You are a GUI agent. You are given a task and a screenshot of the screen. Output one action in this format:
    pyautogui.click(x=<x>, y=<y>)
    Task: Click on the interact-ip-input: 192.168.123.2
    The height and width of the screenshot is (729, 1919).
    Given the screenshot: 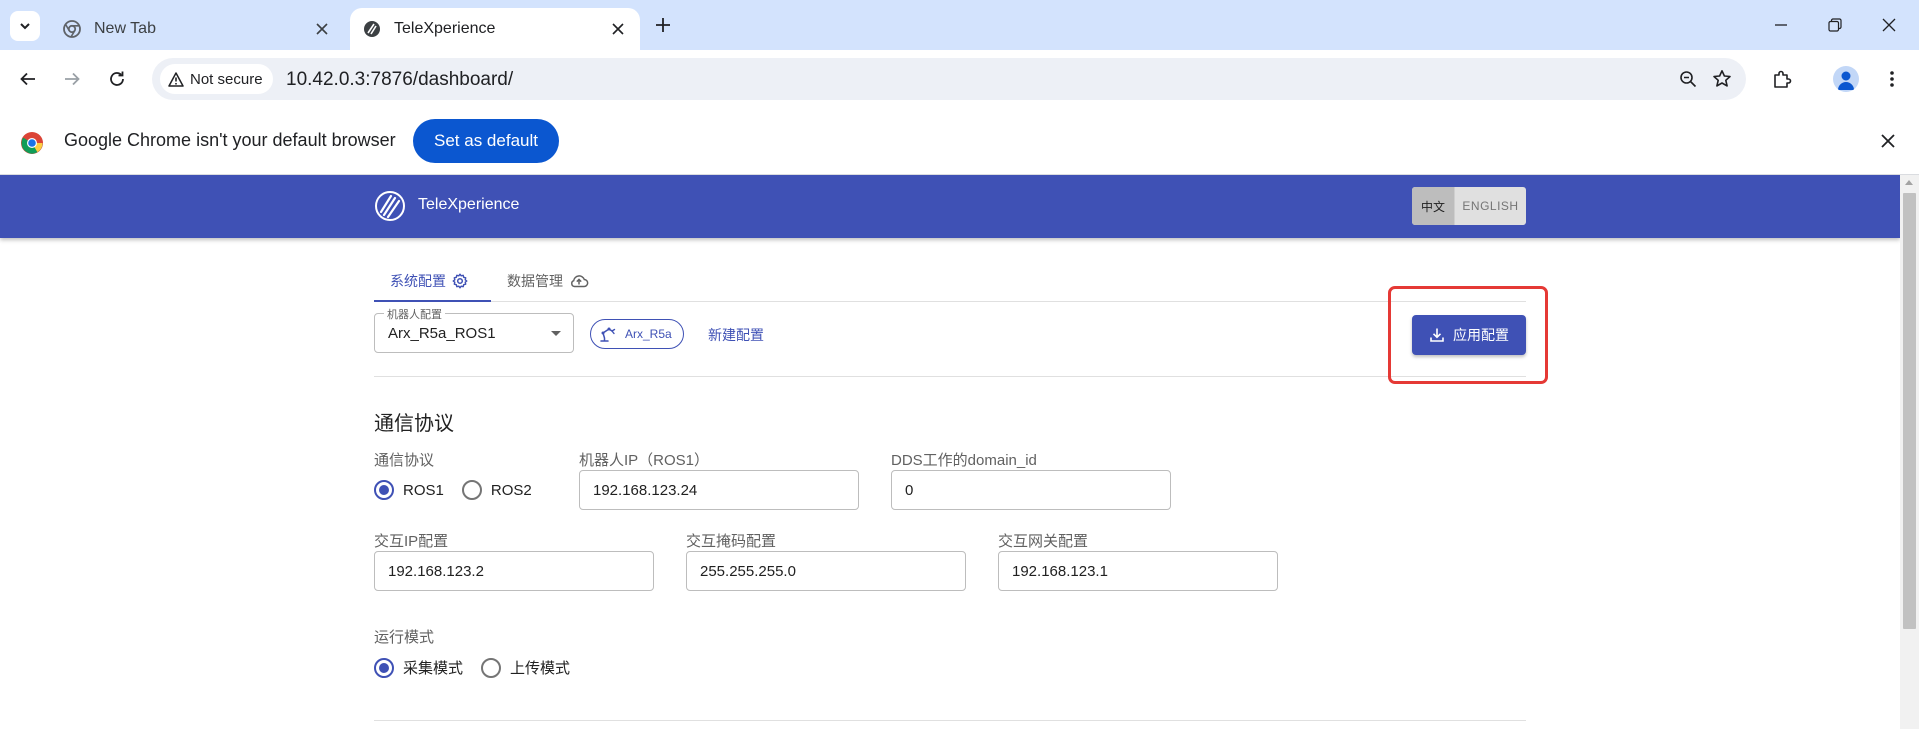 What is the action you would take?
    pyautogui.click(x=514, y=571)
    